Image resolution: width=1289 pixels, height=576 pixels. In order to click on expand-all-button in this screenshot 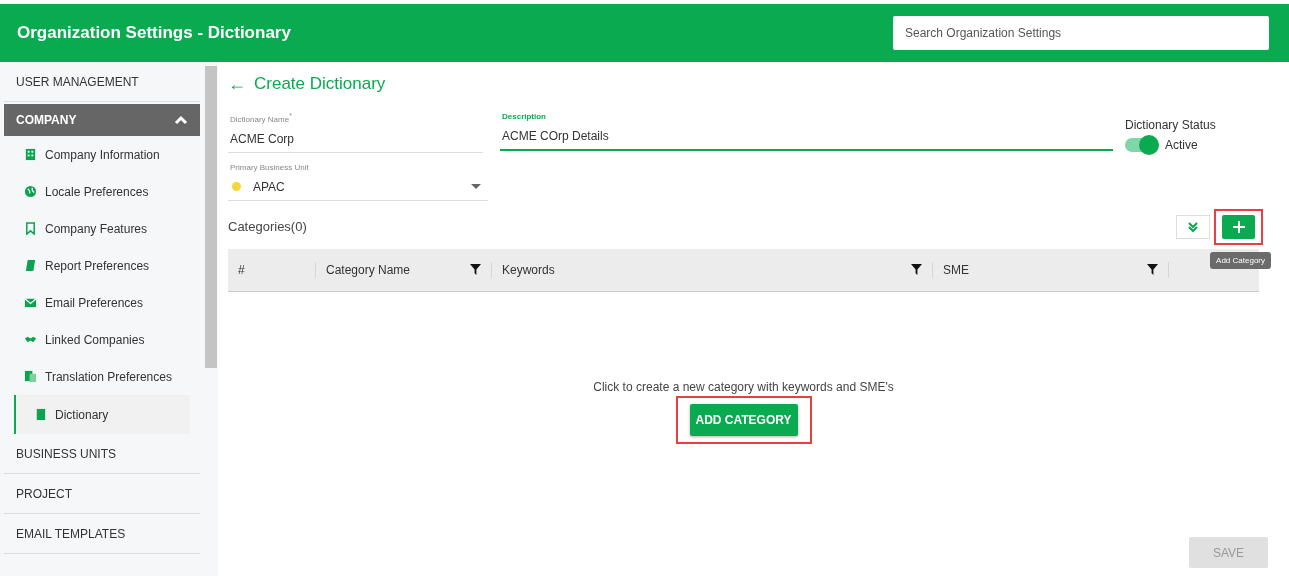, I will do `click(1193, 226)`.